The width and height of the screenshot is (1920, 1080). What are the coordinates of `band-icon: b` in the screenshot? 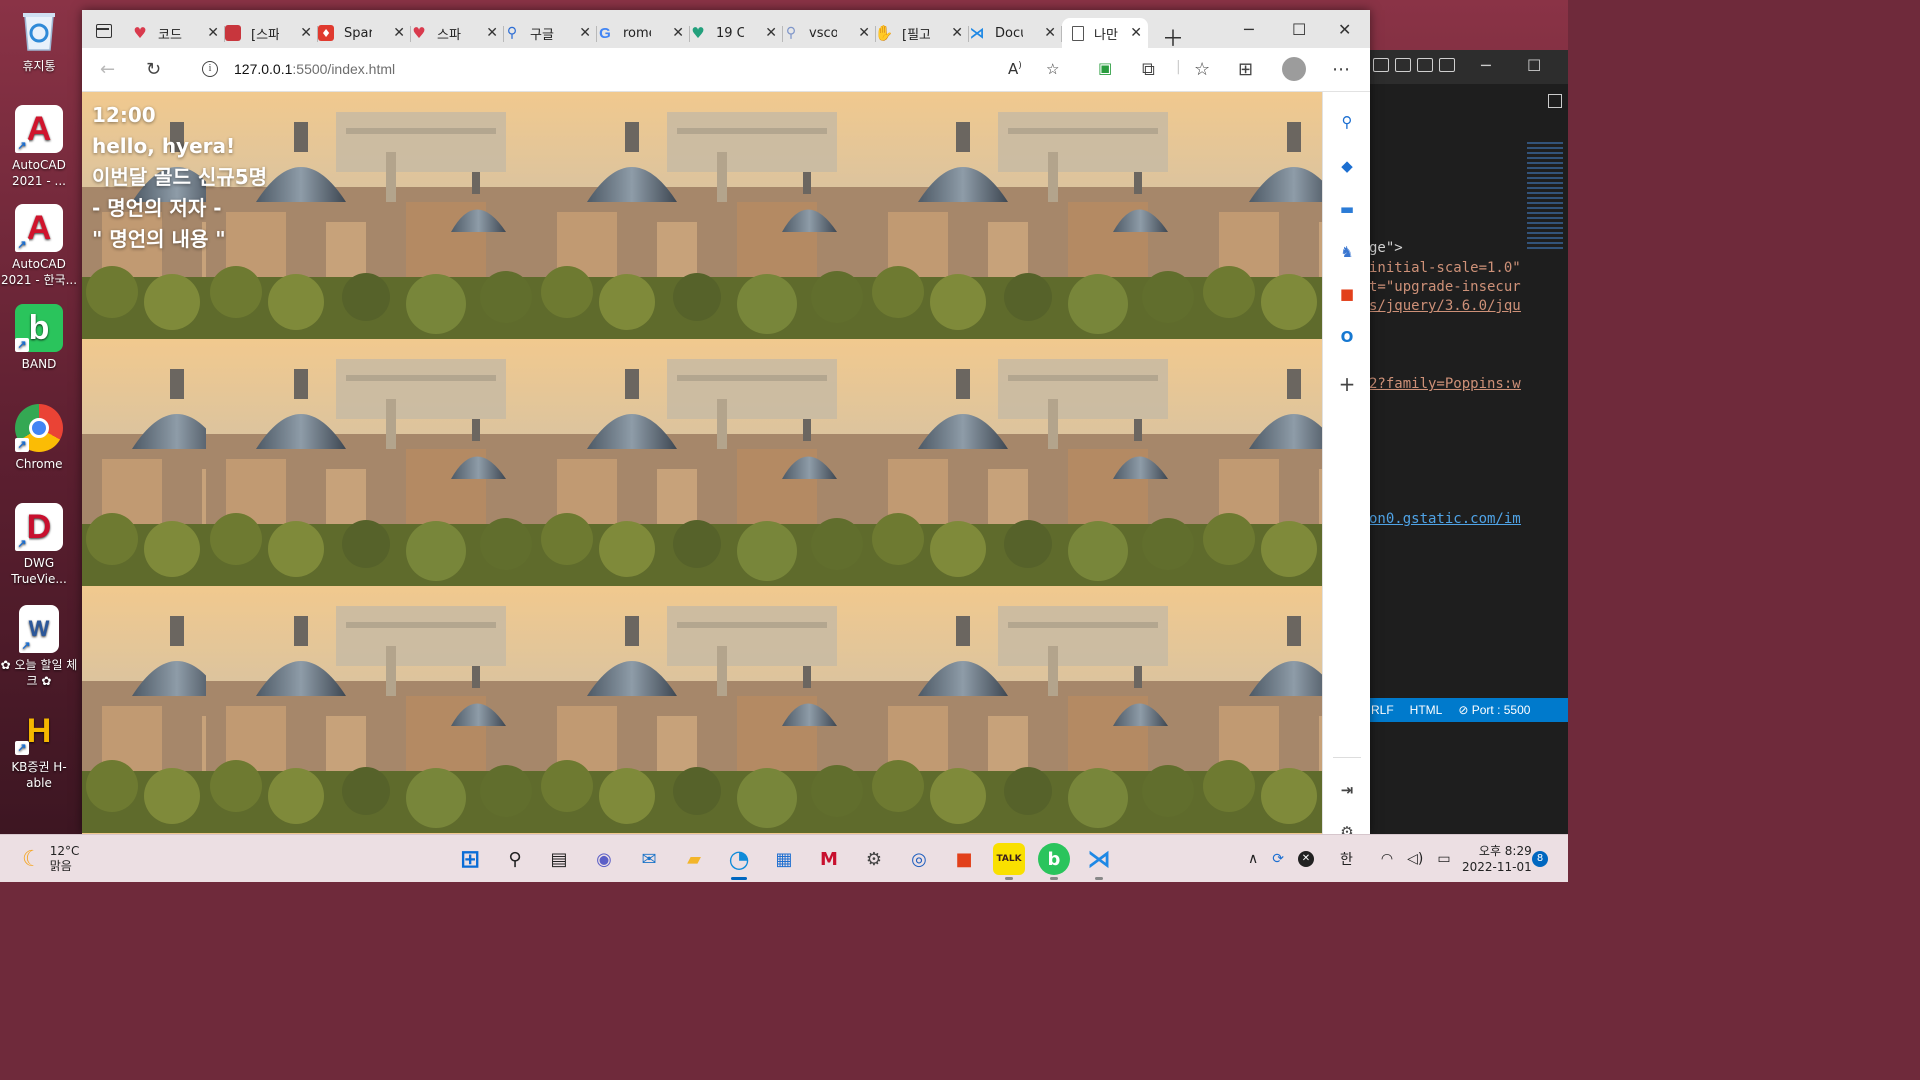 It's located at (1054, 861).